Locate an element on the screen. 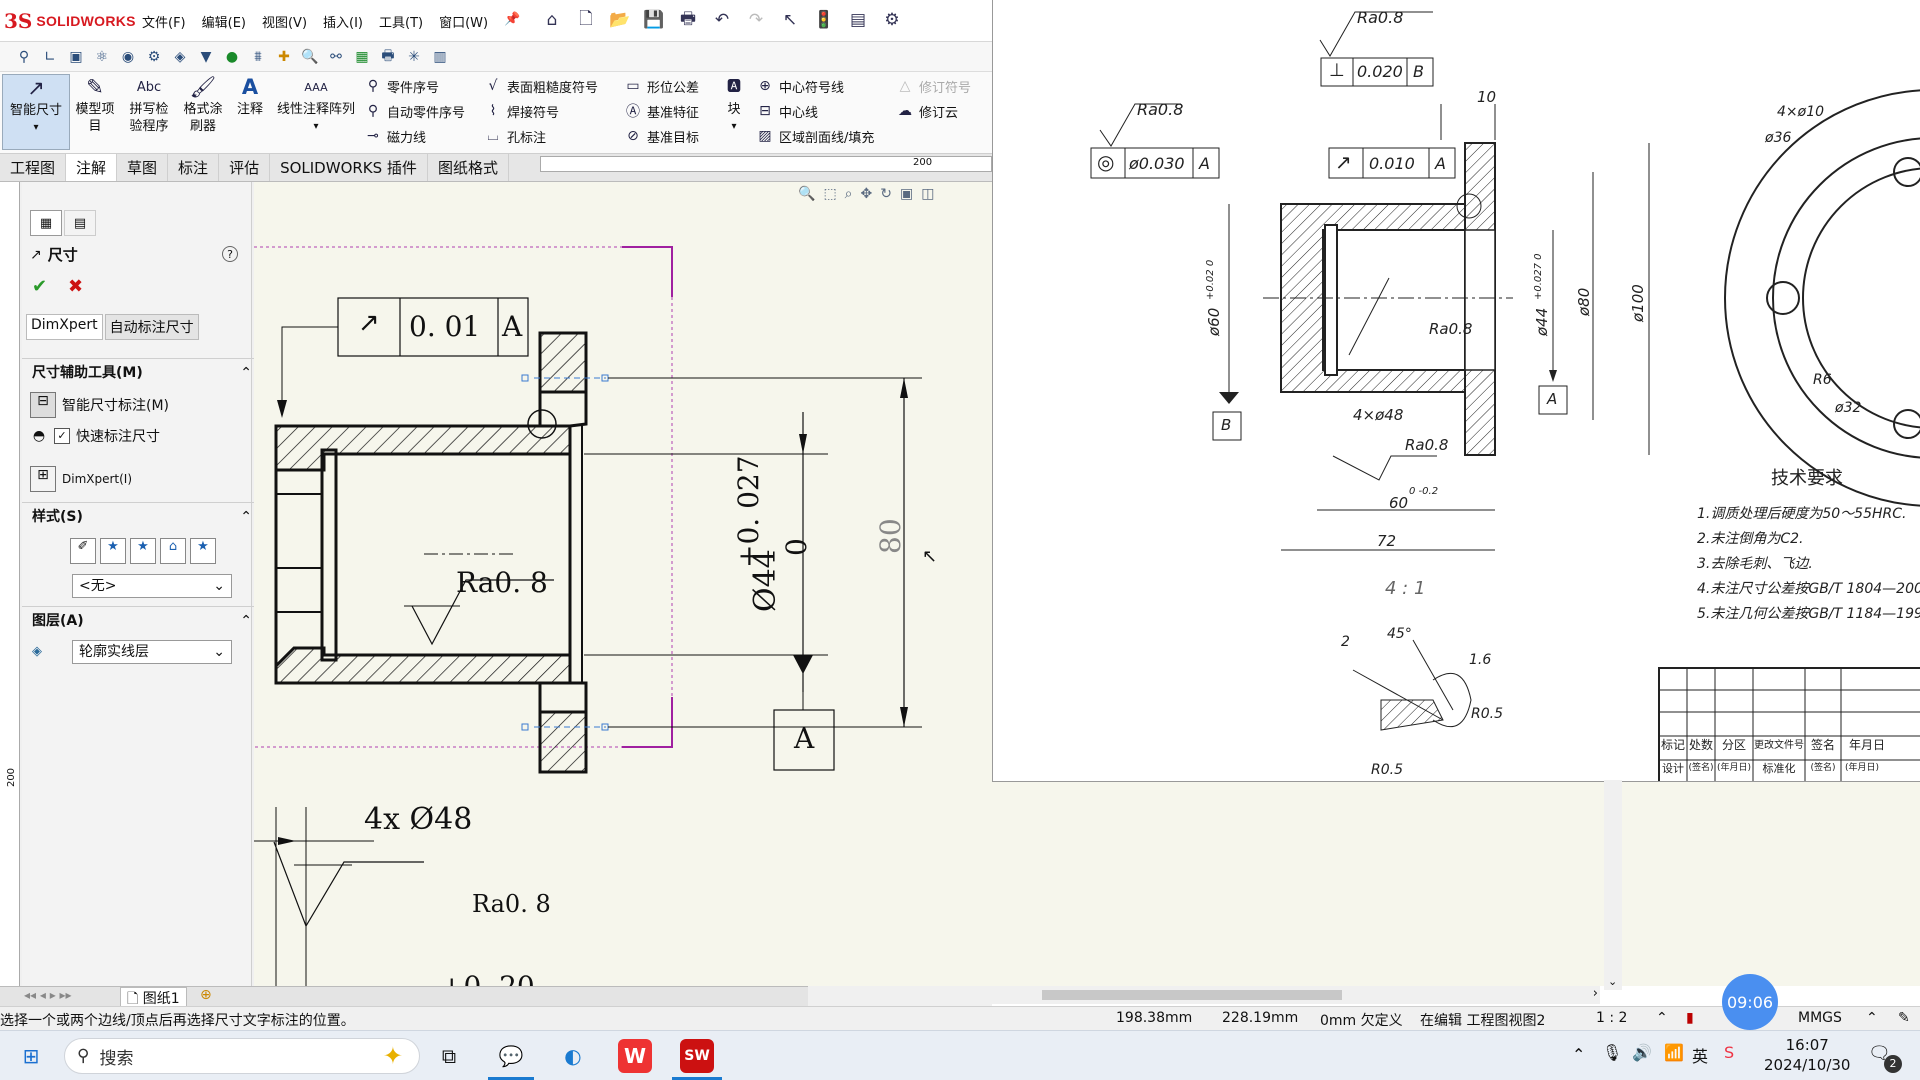 Image resolution: width=1920 pixels, height=1080 pixels. pin-icon: 📌 is located at coordinates (512, 21).